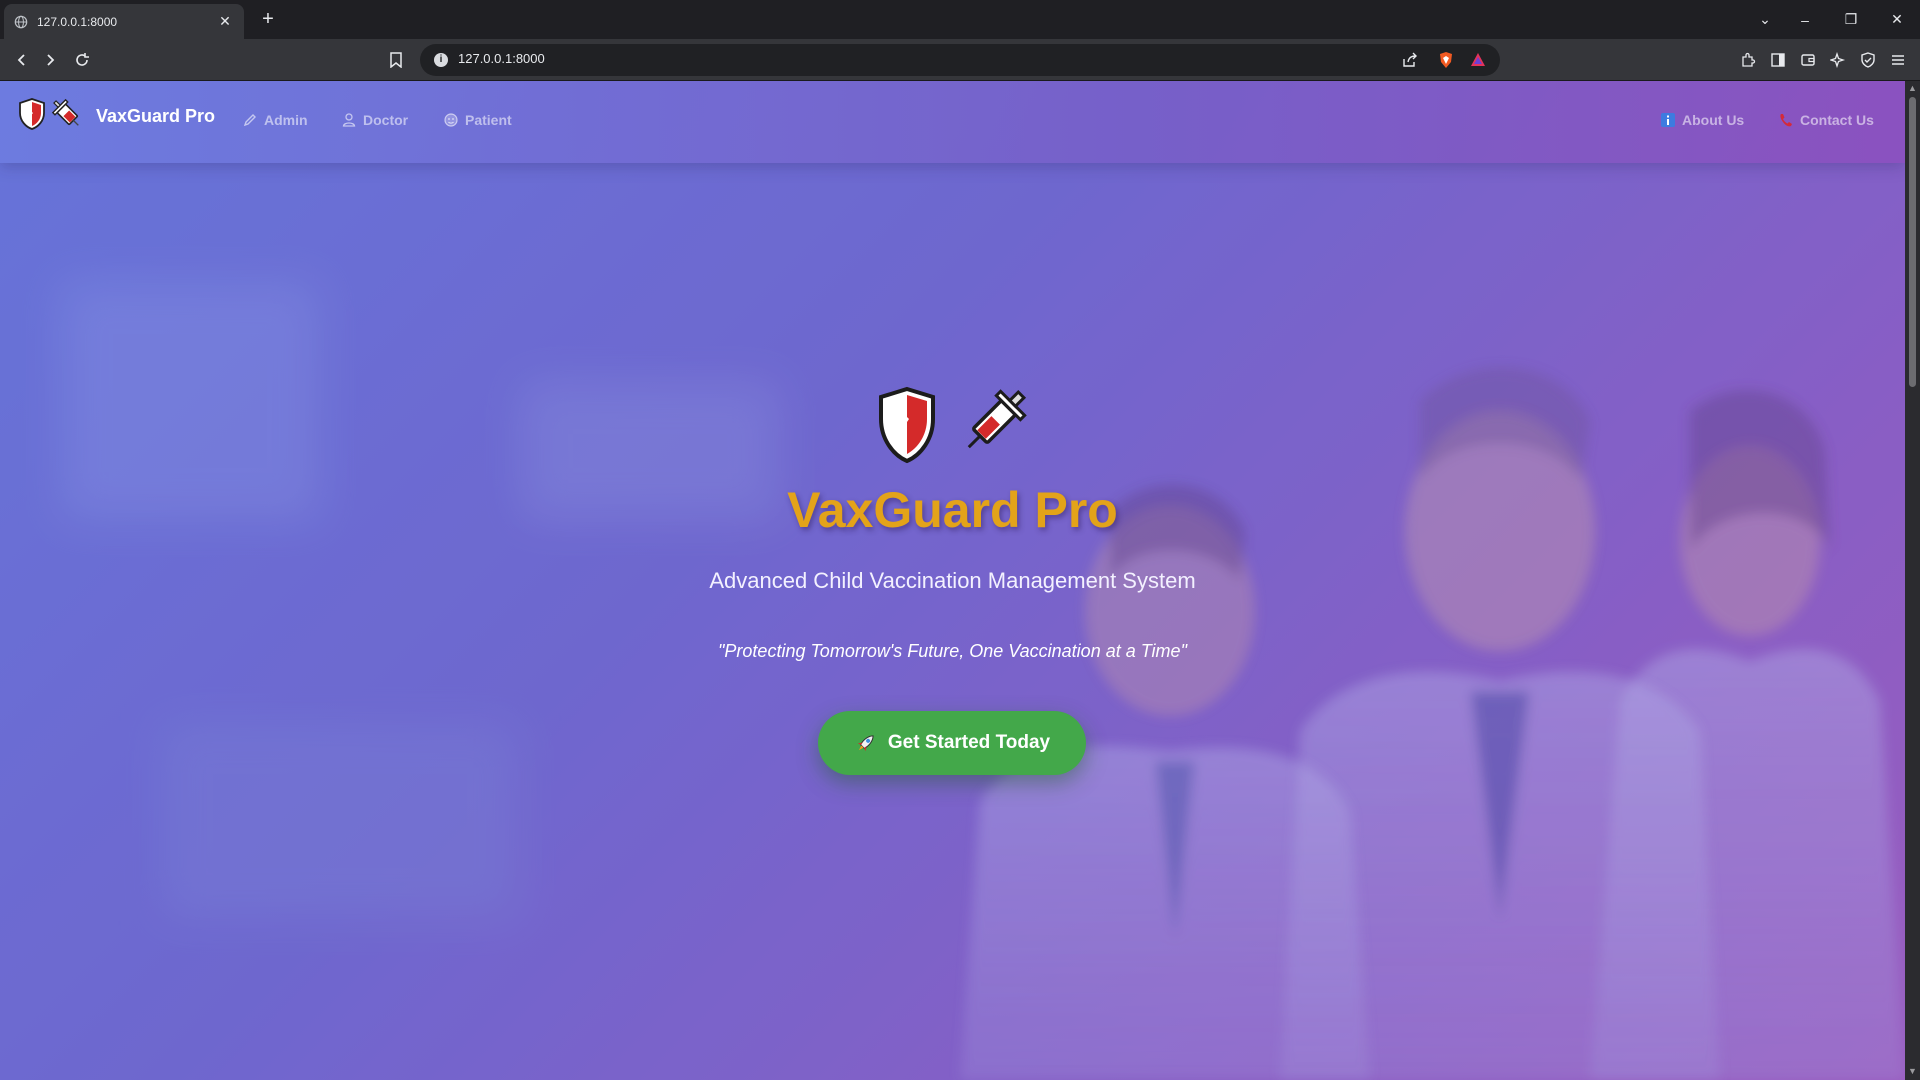  I want to click on nav-admin-label: Admin, so click(286, 120).